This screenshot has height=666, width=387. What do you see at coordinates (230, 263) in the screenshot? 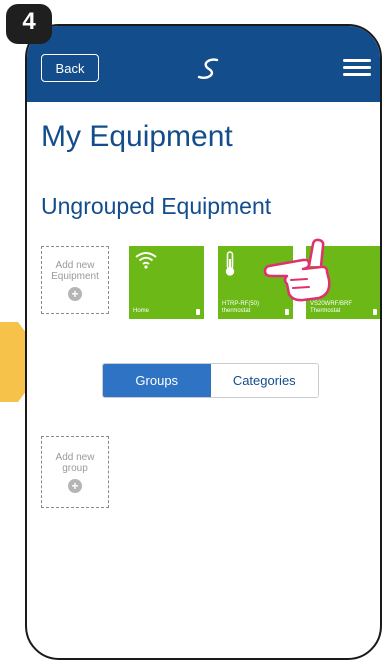
I see `thermometer-icon` at bounding box center [230, 263].